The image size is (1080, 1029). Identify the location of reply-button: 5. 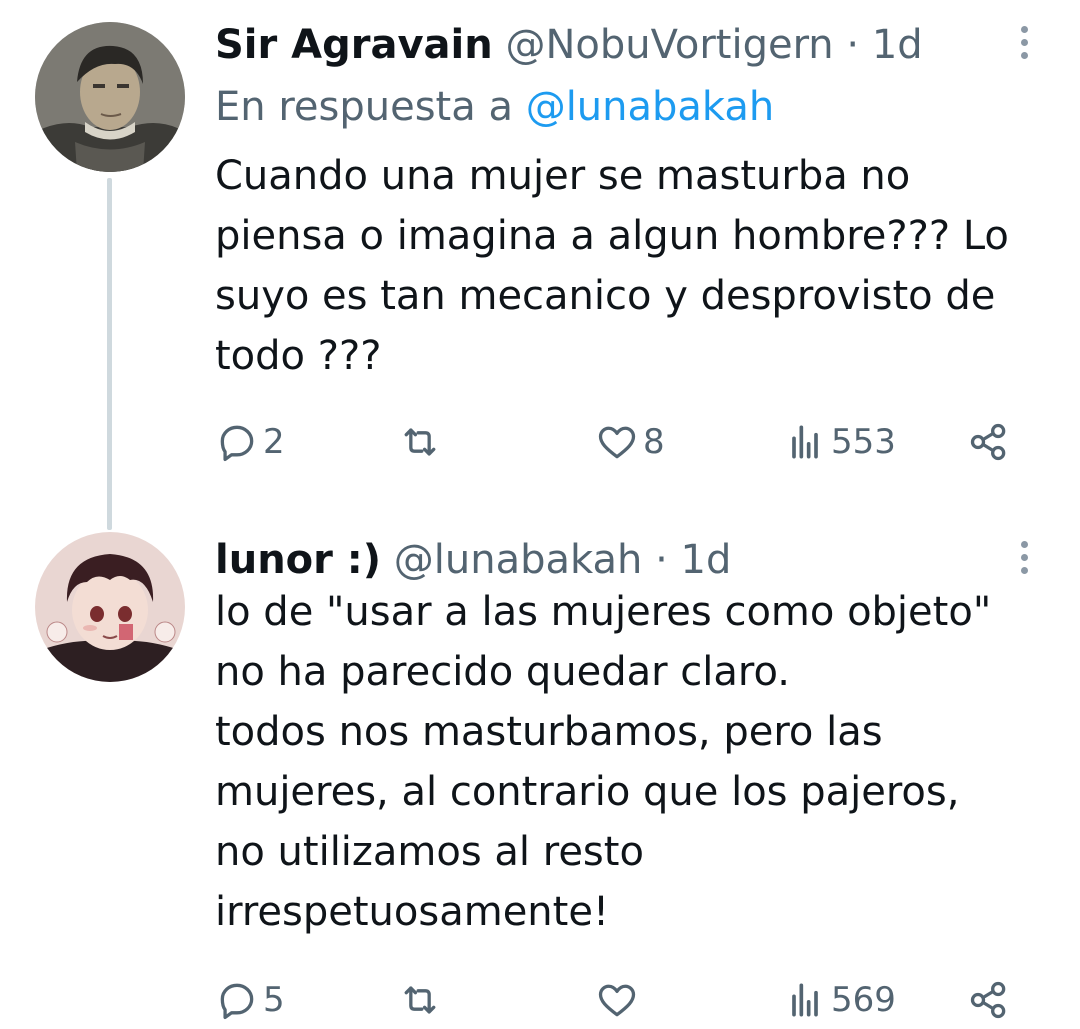
(250, 1000).